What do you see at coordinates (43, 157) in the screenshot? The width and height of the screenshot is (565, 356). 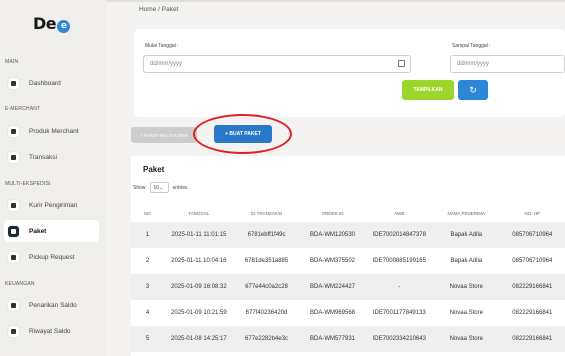 I see `sidebar-item-label: Transaksi` at bounding box center [43, 157].